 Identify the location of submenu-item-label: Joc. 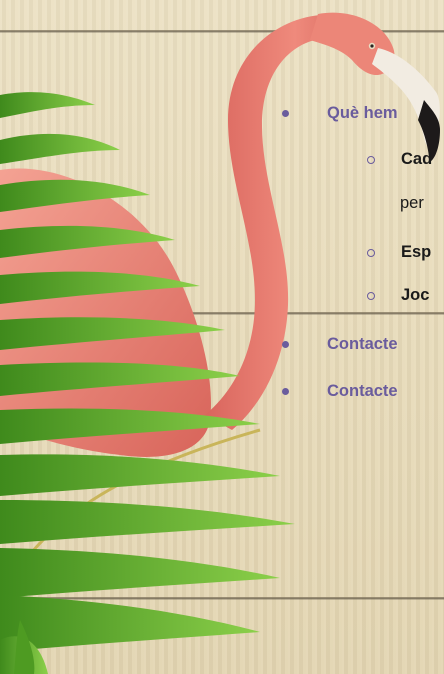
(415, 295).